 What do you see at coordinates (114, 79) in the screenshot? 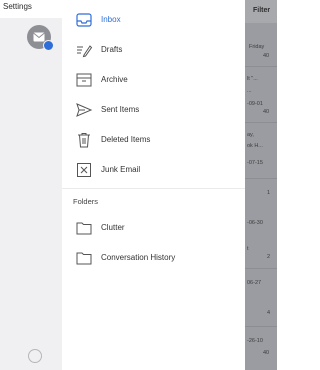
I see `folder-label: Archive` at bounding box center [114, 79].